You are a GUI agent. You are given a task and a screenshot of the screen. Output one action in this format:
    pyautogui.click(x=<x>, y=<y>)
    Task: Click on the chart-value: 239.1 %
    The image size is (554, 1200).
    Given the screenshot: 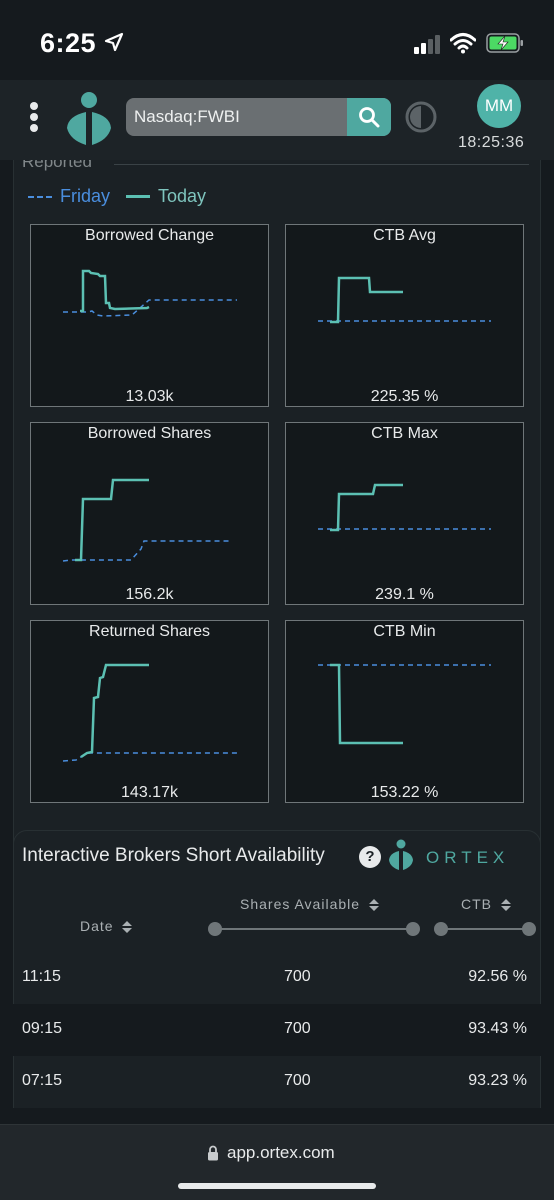 What is the action you would take?
    pyautogui.click(x=404, y=594)
    